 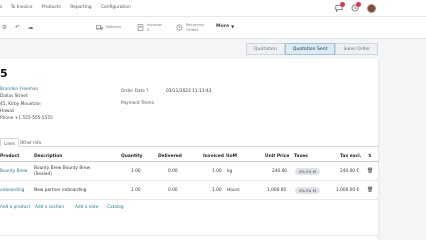 I want to click on customer-phone: Phone +1 555-555-5555, so click(x=26, y=119).